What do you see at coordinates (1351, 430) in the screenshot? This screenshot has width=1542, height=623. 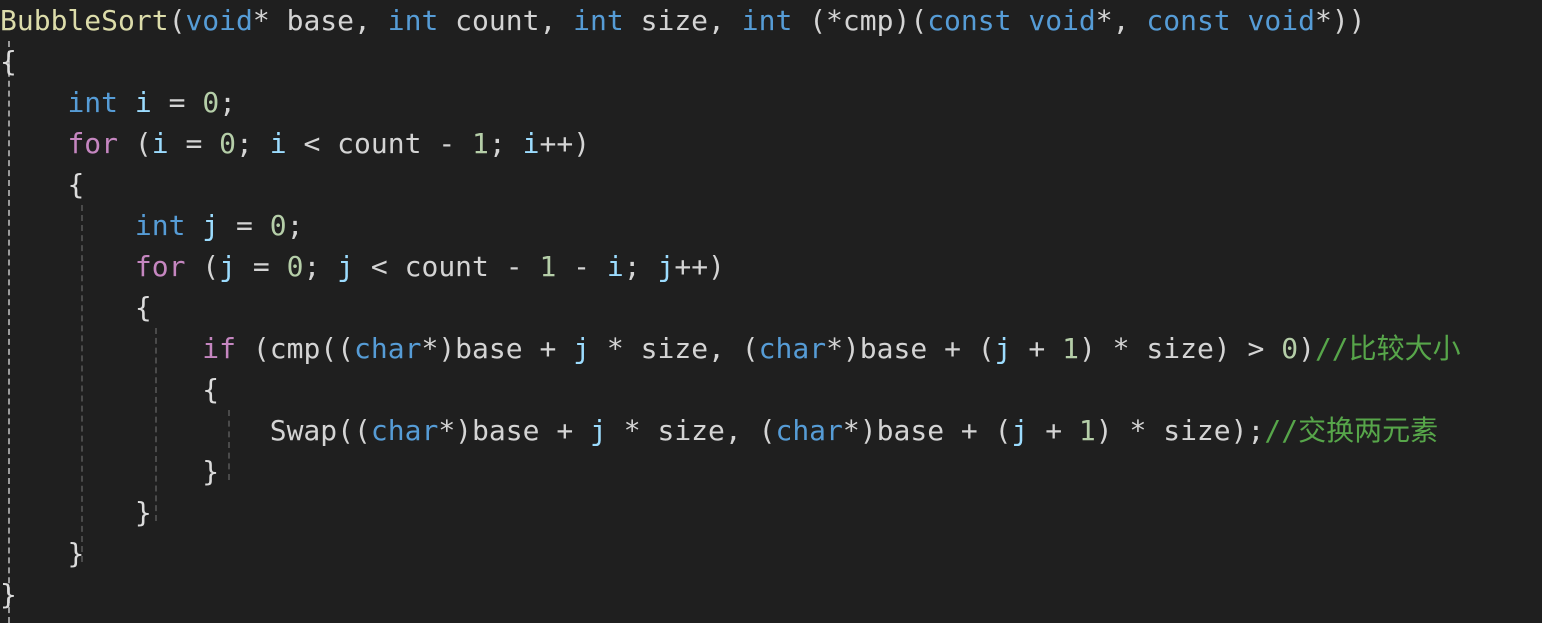 I see `token-comment: //交换两元素` at bounding box center [1351, 430].